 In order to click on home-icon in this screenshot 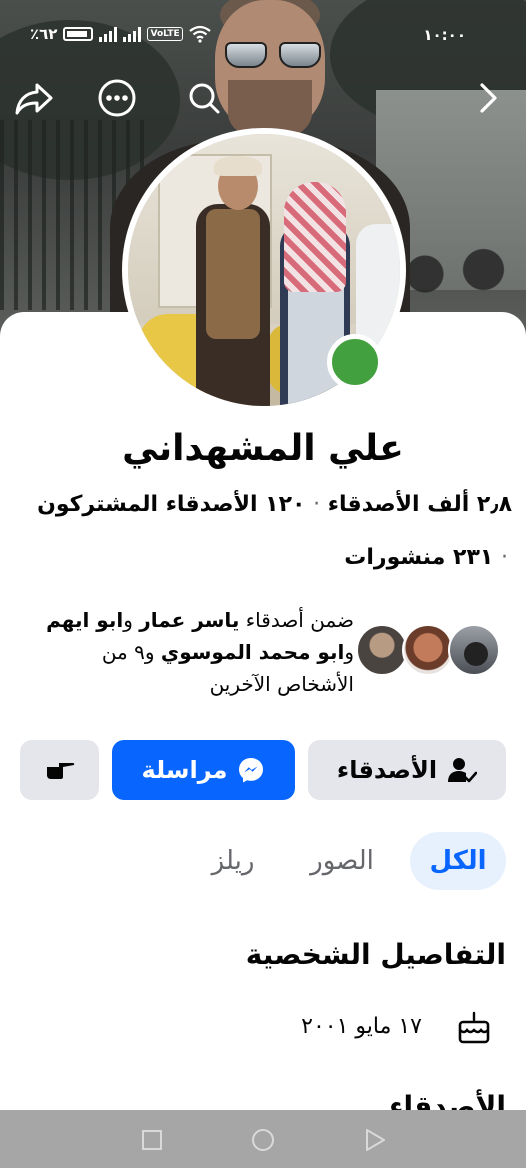, I will do `click(263, 1140)`.